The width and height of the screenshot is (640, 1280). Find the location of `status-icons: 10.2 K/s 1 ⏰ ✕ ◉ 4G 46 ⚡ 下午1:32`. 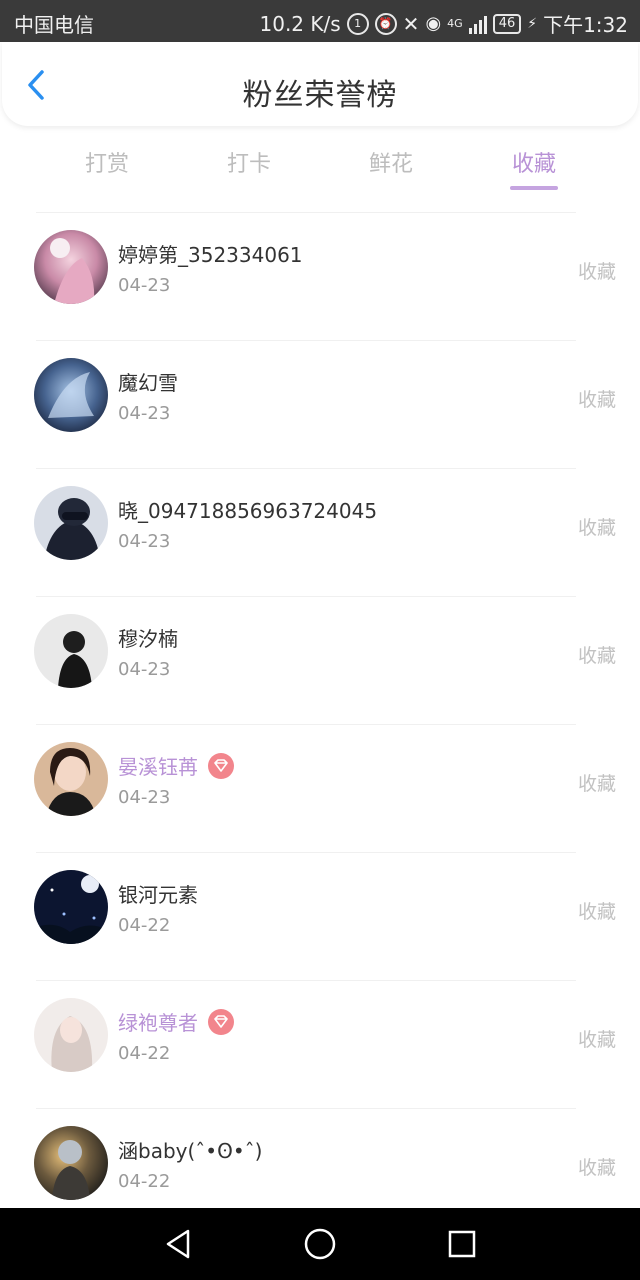

status-icons: 10.2 K/s 1 ⏰ ✕ ◉ 4G 46 ⚡ 下午1:32 is located at coordinates (444, 23).